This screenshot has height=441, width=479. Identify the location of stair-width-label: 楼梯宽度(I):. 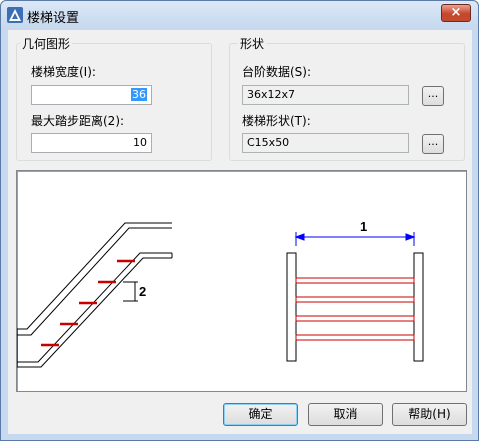
(63, 72).